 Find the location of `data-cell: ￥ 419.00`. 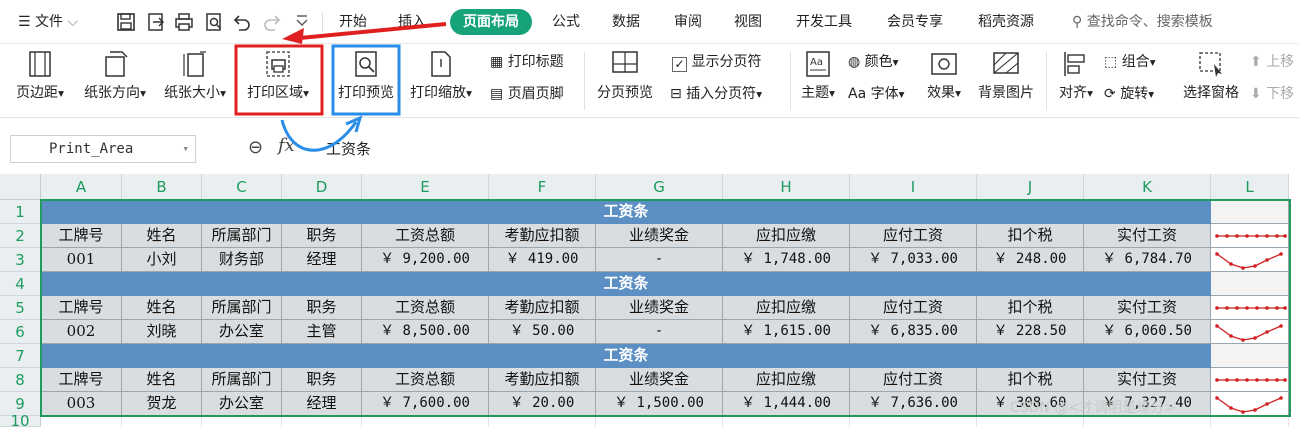

data-cell: ￥ 419.00 is located at coordinates (542, 260).